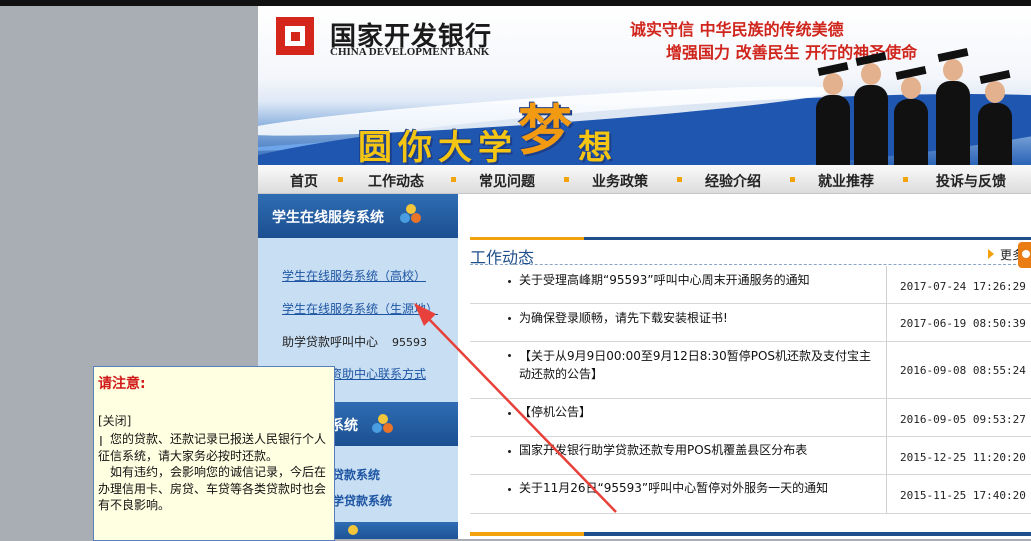 This screenshot has height=541, width=1031. I want to click on banner-dream-title: 圆你大学梦想, so click(488, 130).